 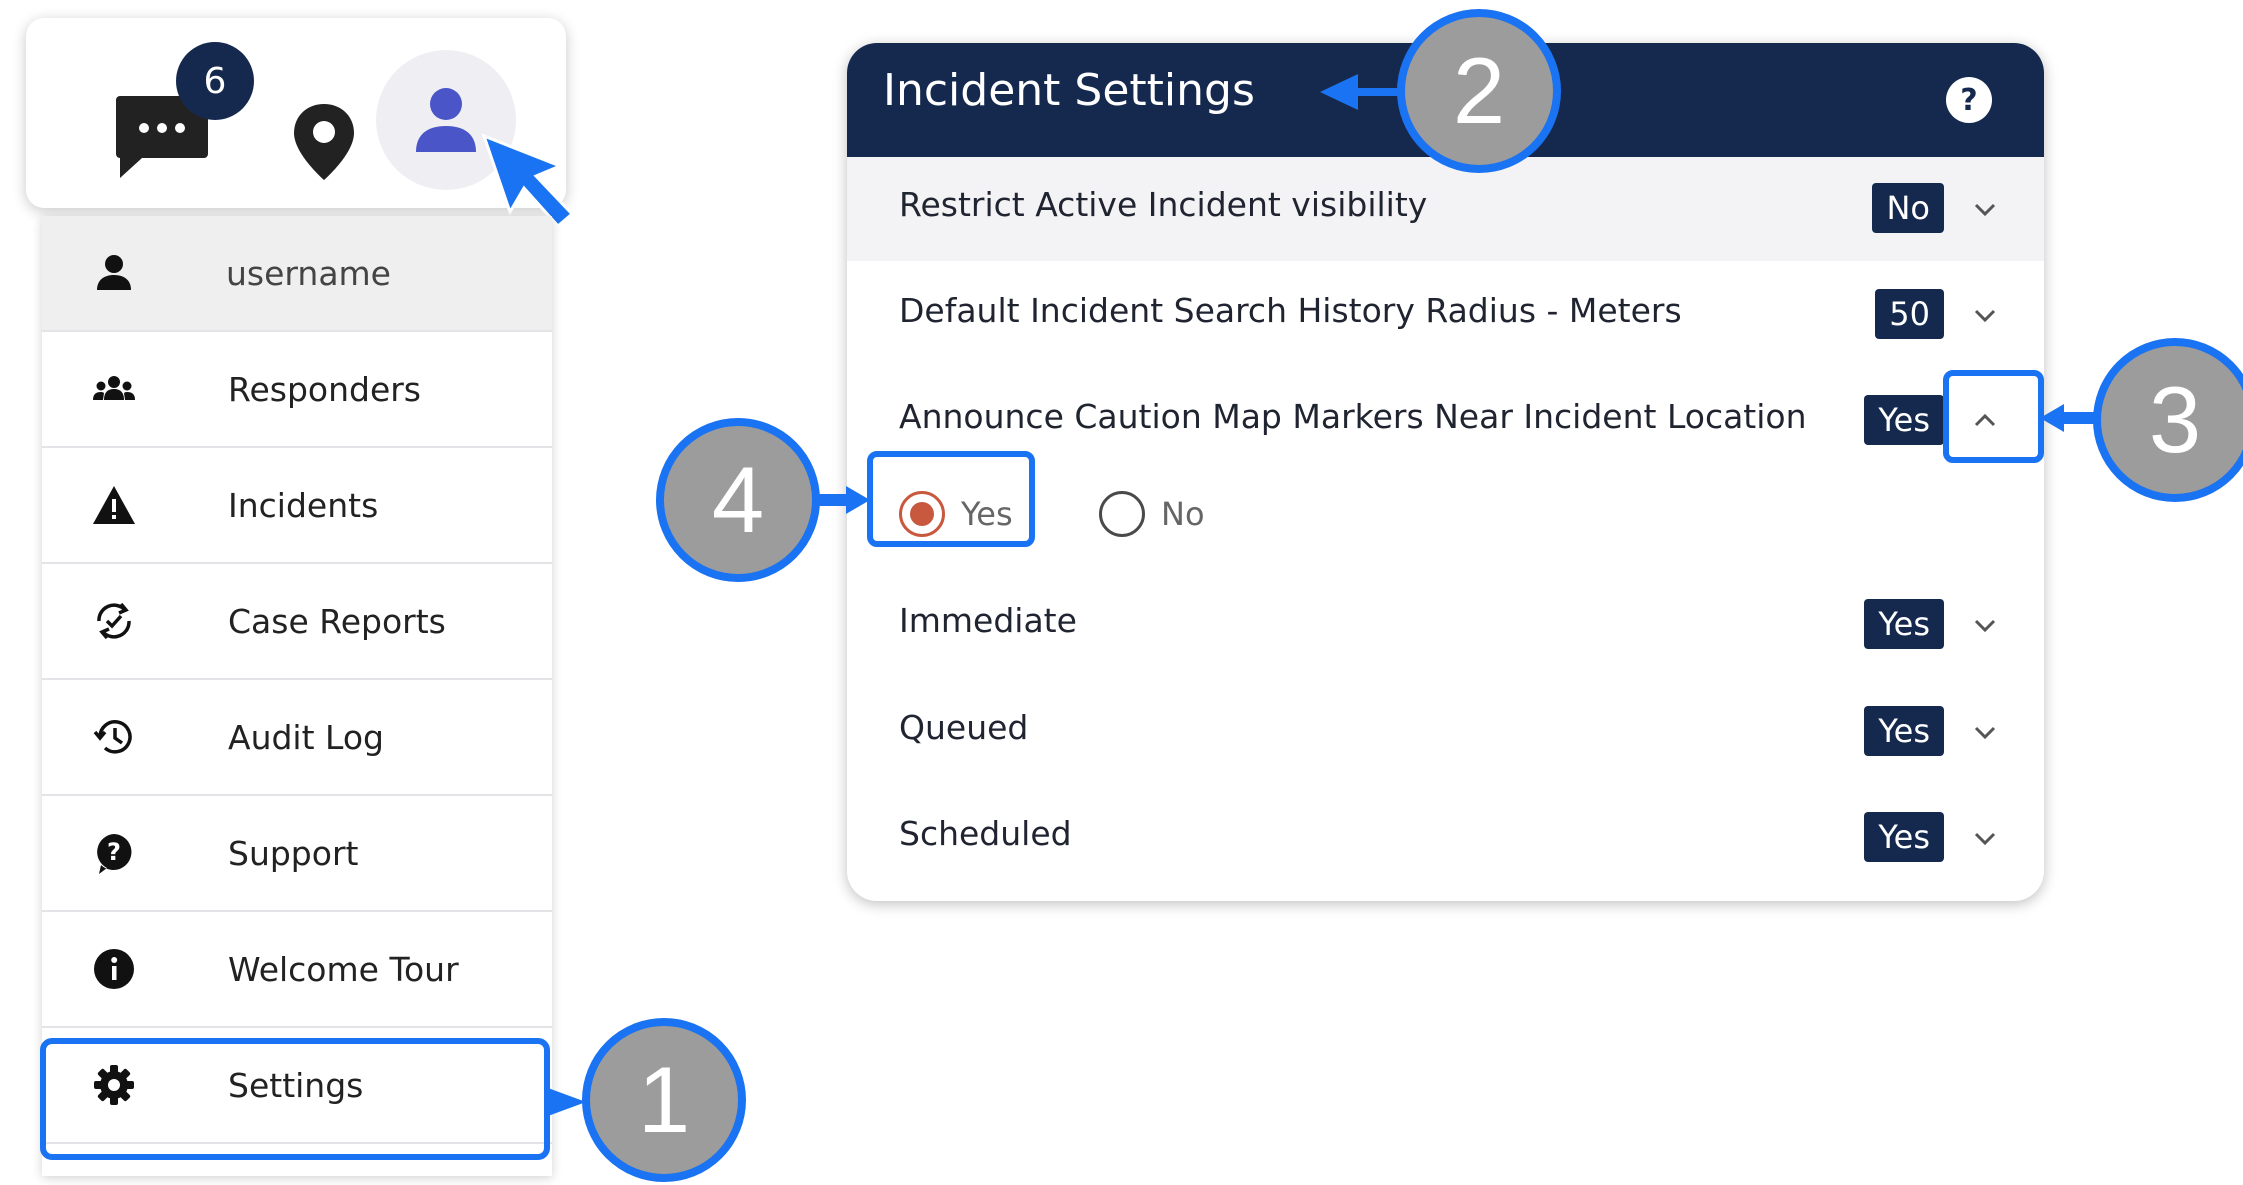 I want to click on menu-item-label: Case Reports, so click(x=337, y=621).